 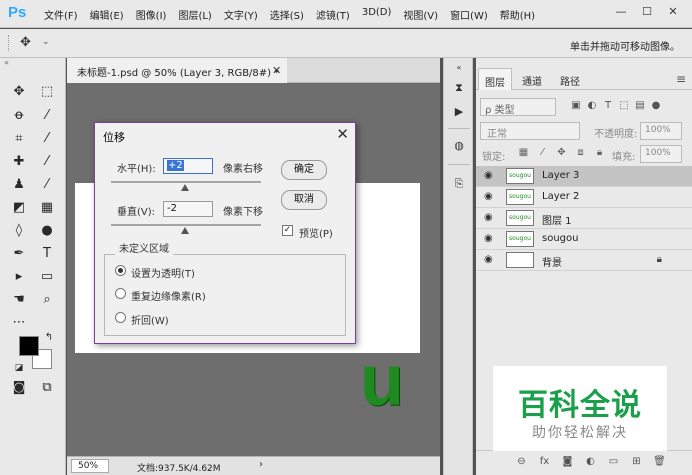 I want to click on chevron-right-icon: ›, so click(x=261, y=464).